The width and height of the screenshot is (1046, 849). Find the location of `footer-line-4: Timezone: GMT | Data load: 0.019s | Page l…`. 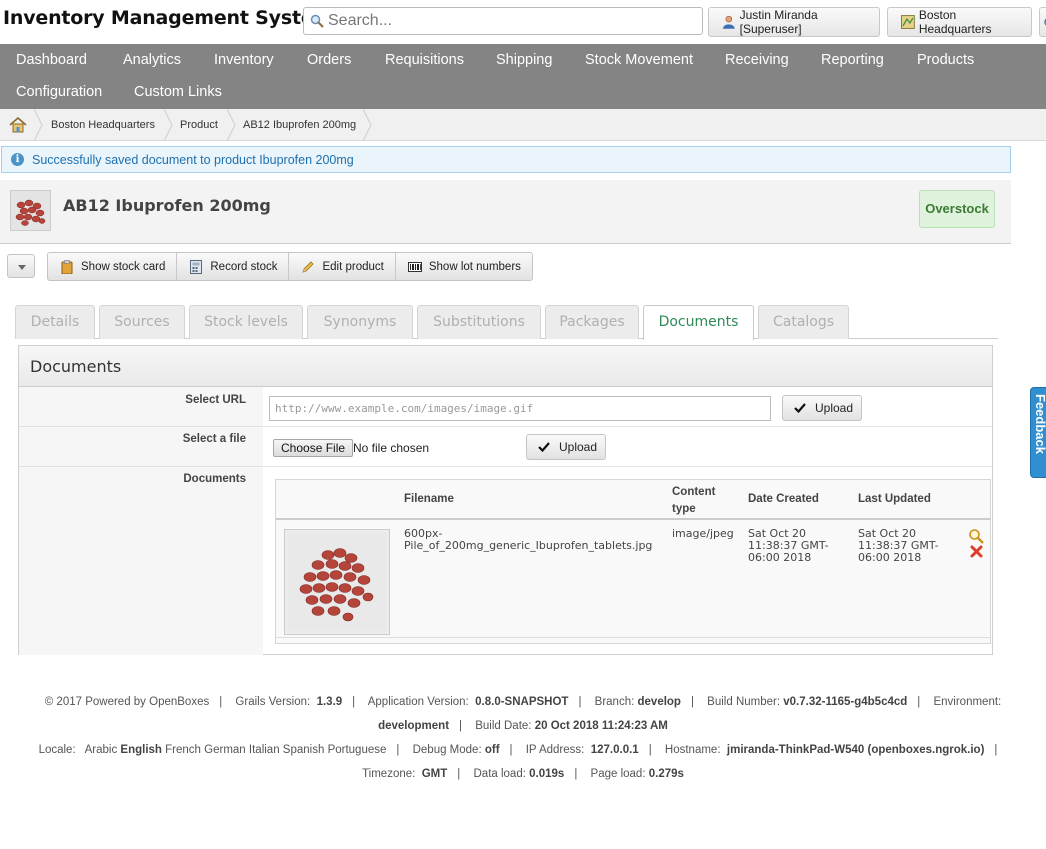

footer-line-4: Timezone: GMT | Data load: 0.019s | Page l… is located at coordinates (523, 774).